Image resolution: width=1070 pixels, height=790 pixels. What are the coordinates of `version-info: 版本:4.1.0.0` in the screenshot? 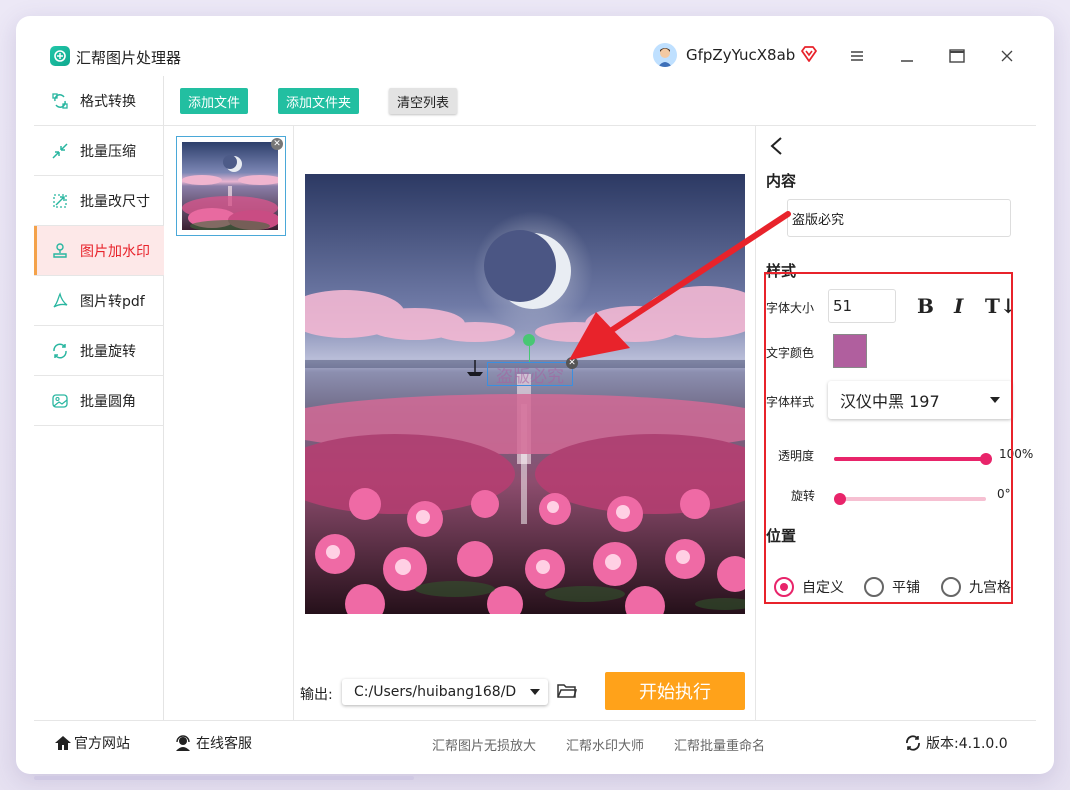 It's located at (956, 743).